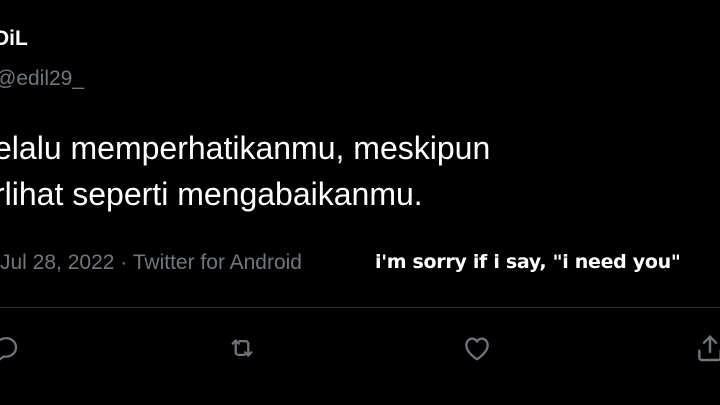  Describe the element at coordinates (217, 262) in the screenshot. I see `tweet-source: Twitter for Android` at that location.